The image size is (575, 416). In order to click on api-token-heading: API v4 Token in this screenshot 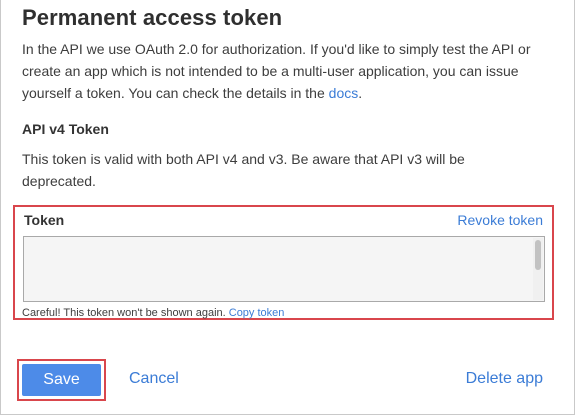, I will do `click(65, 129)`.